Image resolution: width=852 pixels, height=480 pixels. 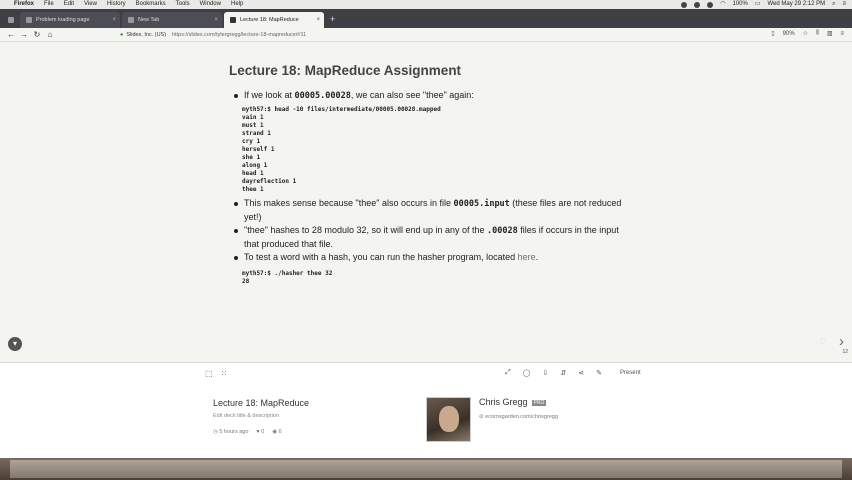 What do you see at coordinates (817, 33) in the screenshot?
I see `library-icon: ⫼` at bounding box center [817, 33].